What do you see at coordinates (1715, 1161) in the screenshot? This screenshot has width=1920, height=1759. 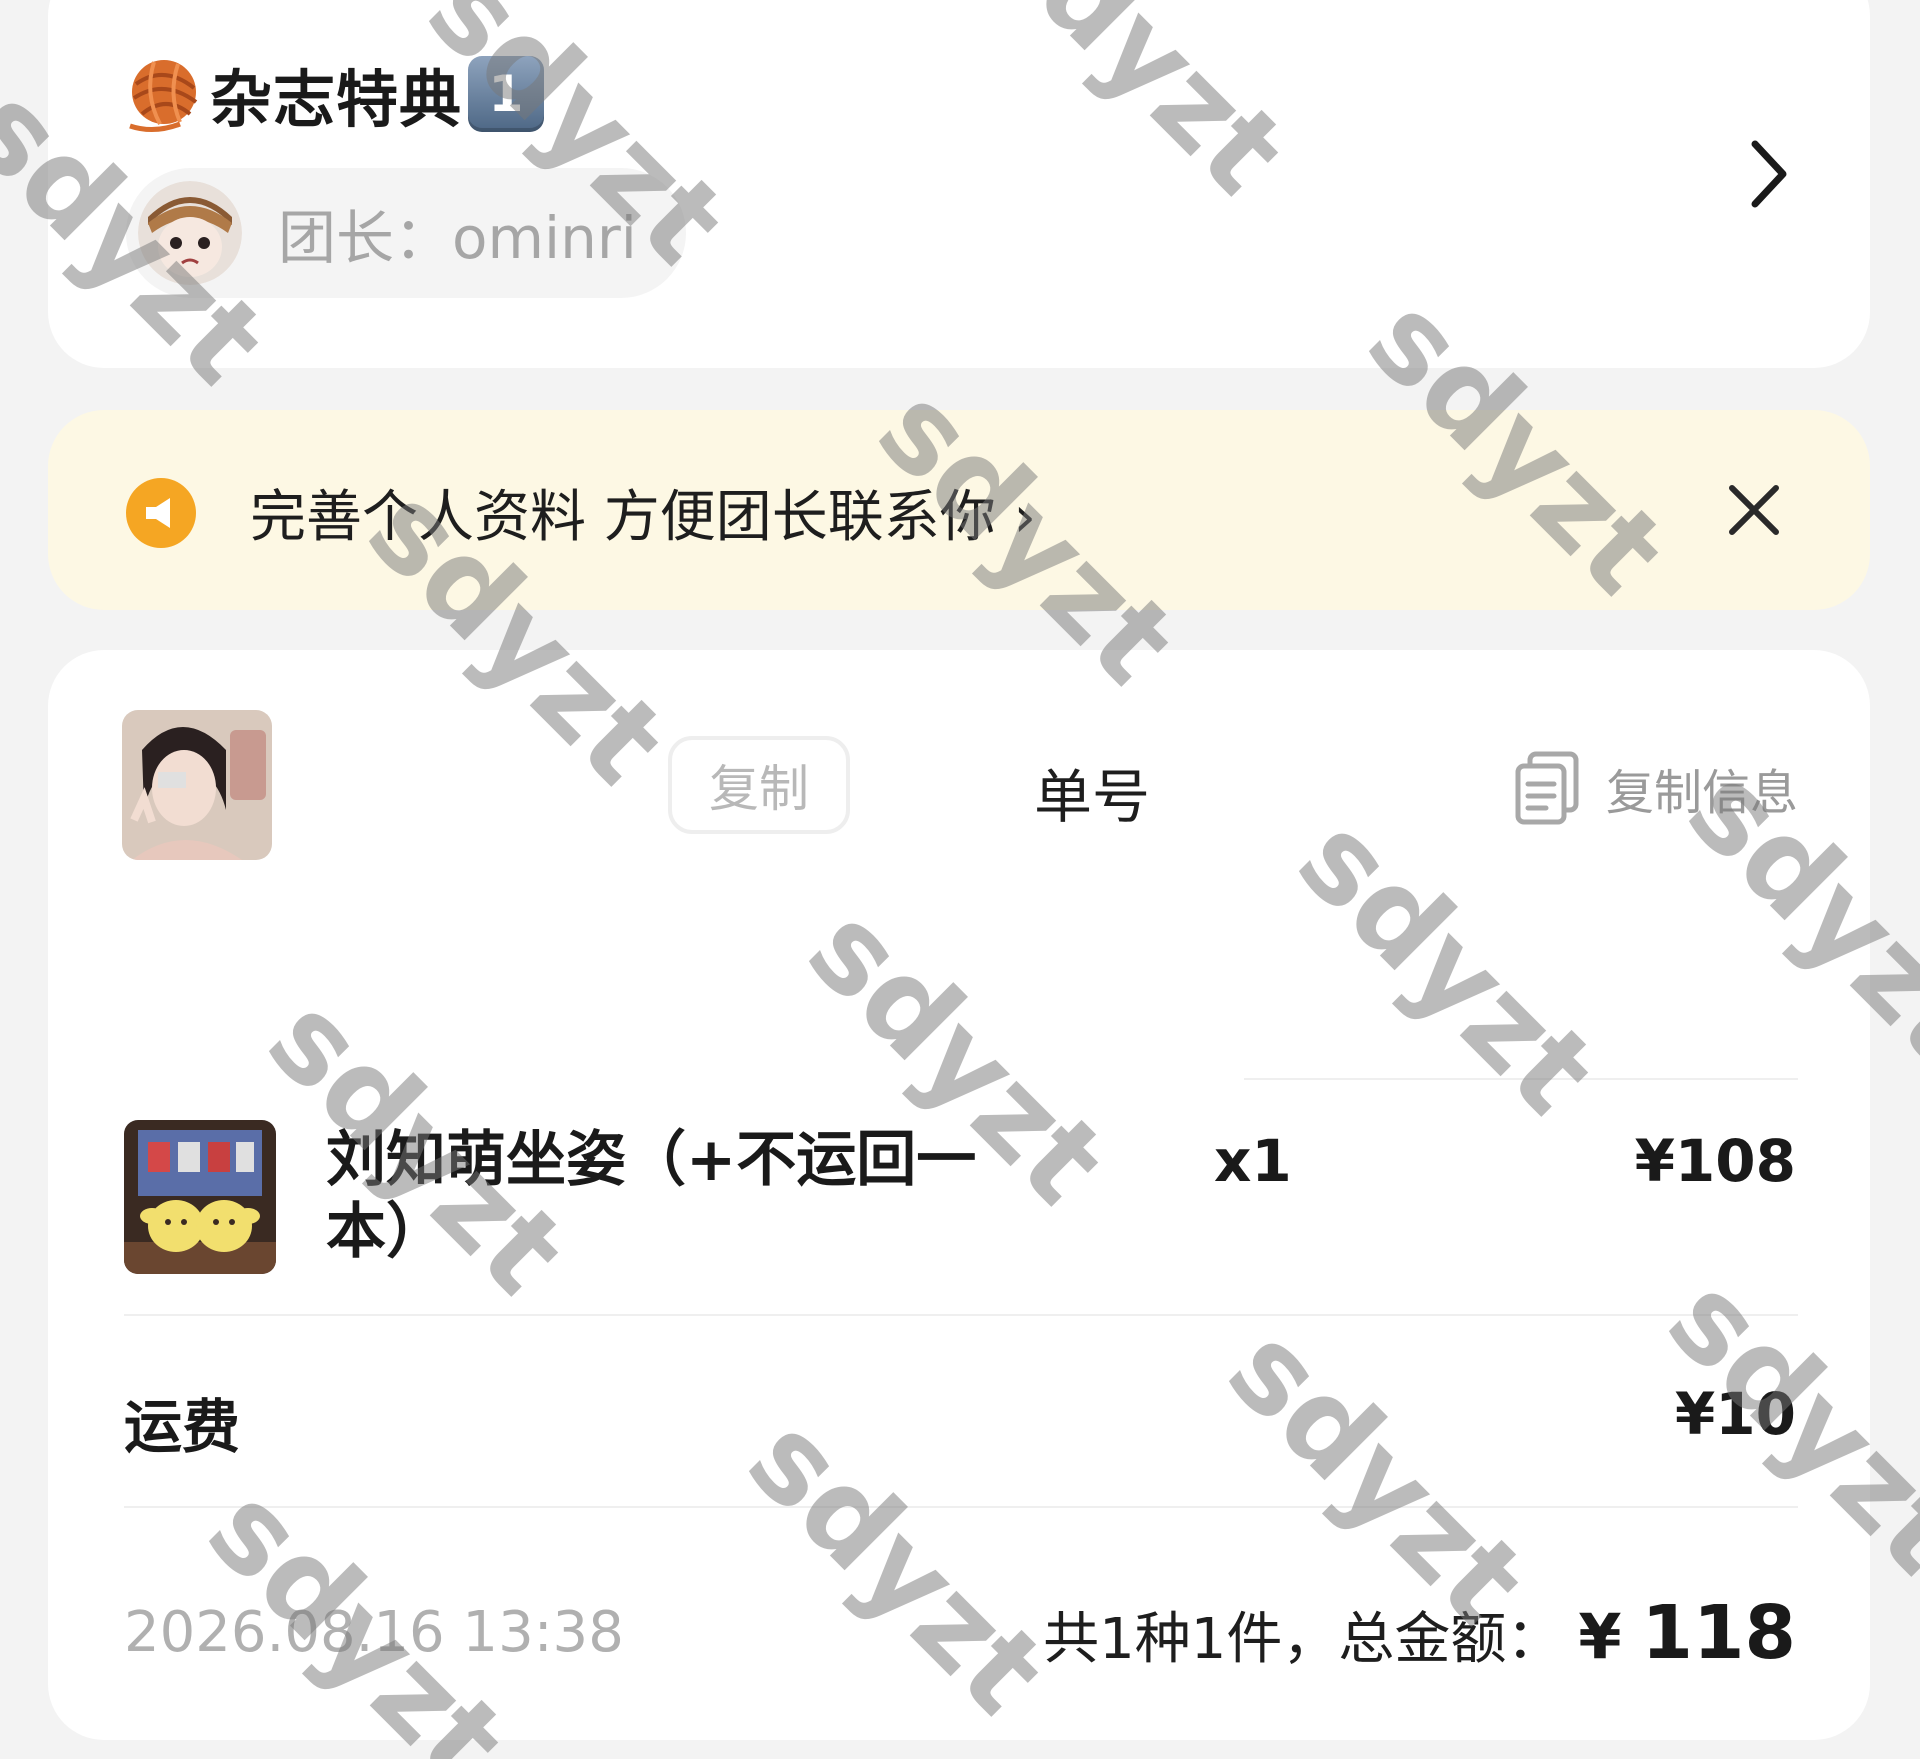 I see `product-price: ¥108` at bounding box center [1715, 1161].